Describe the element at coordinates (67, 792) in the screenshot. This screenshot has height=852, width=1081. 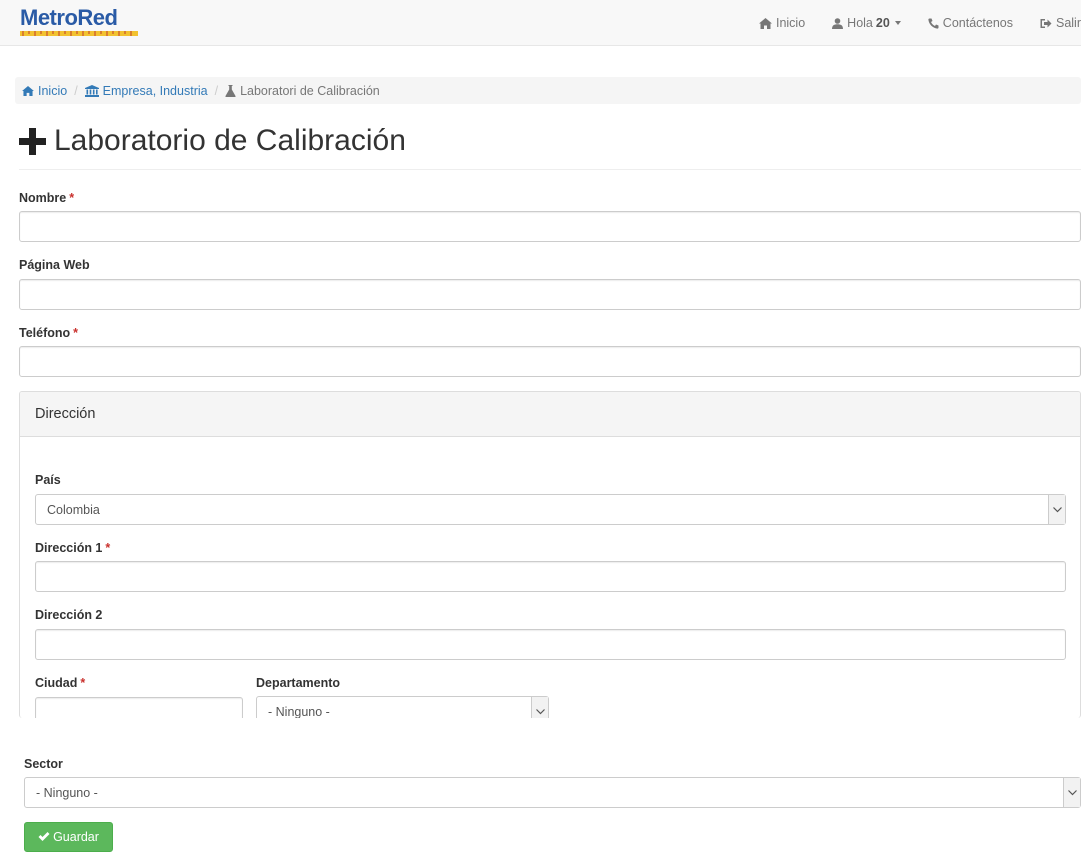
I see `sector-select-value: - Ninguno -` at that location.